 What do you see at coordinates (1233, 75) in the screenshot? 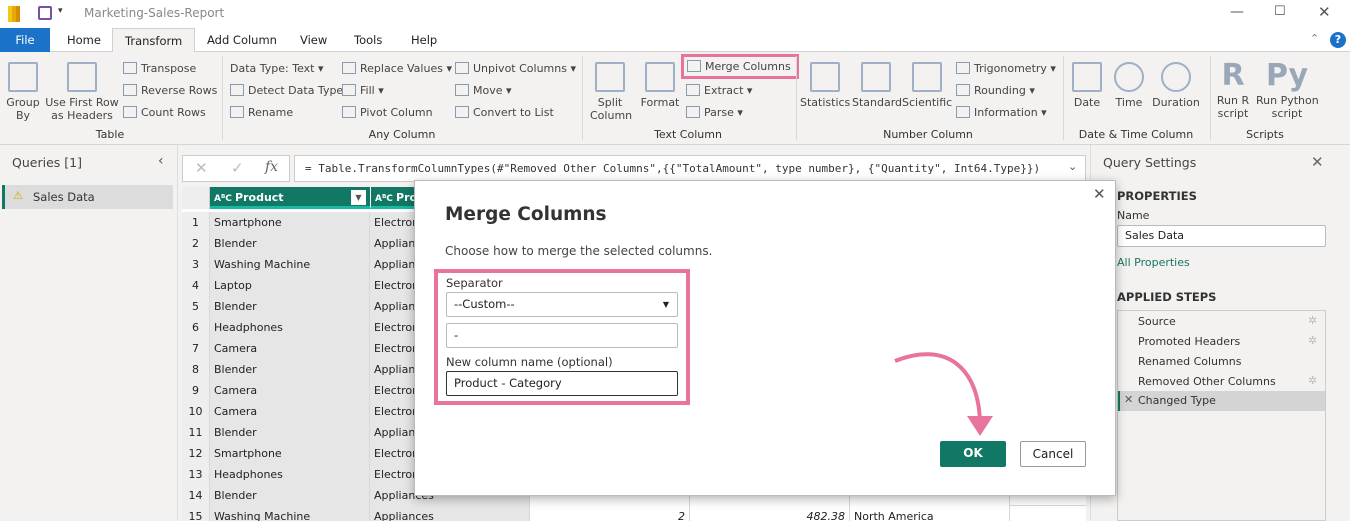
I see `r-icon: R` at bounding box center [1233, 75].